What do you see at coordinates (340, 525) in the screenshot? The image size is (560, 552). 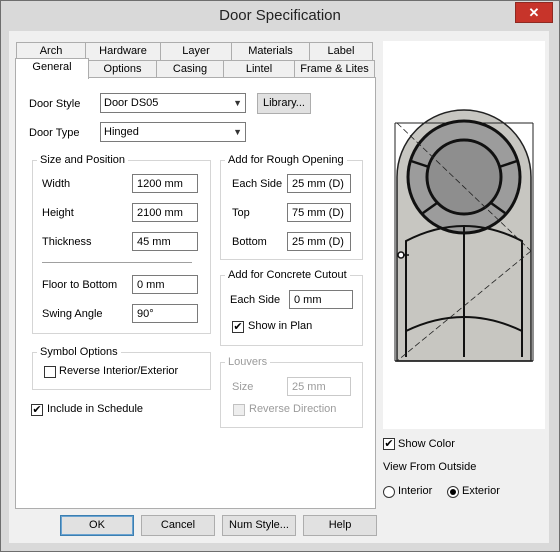 I see `help-button: Help` at bounding box center [340, 525].